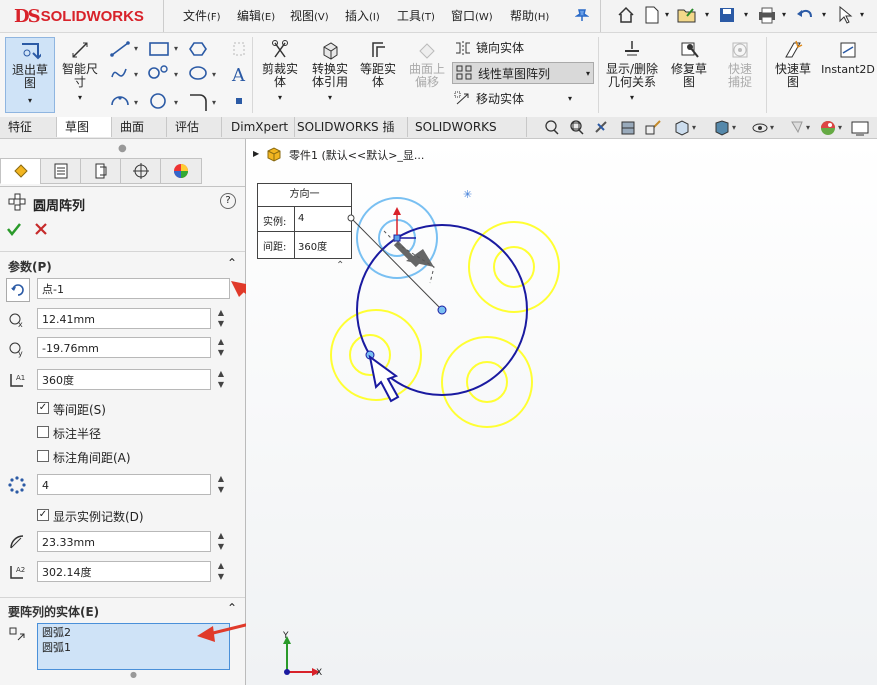 The width and height of the screenshot is (877, 685). I want to click on center-x-icon: x, so click(17, 319).